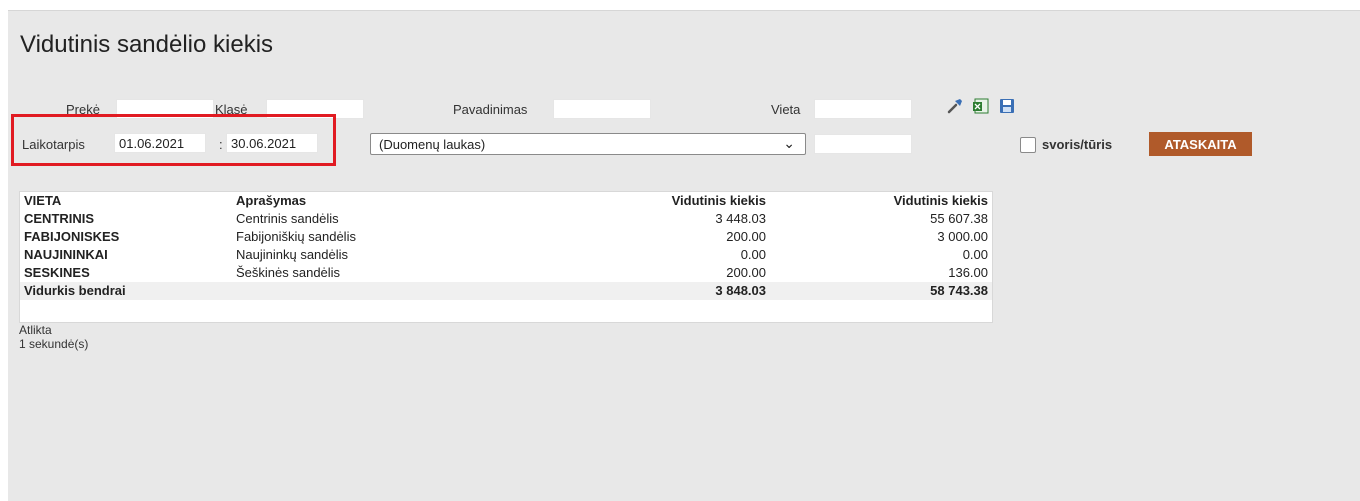 Image resolution: width=1360 pixels, height=501 pixels. What do you see at coordinates (786, 109) in the screenshot?
I see `vieta-label: Vieta` at bounding box center [786, 109].